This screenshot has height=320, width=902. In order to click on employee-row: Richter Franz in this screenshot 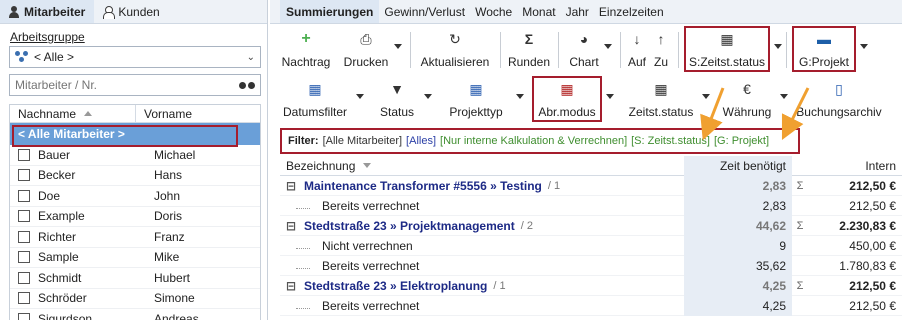, I will do `click(135, 237)`.